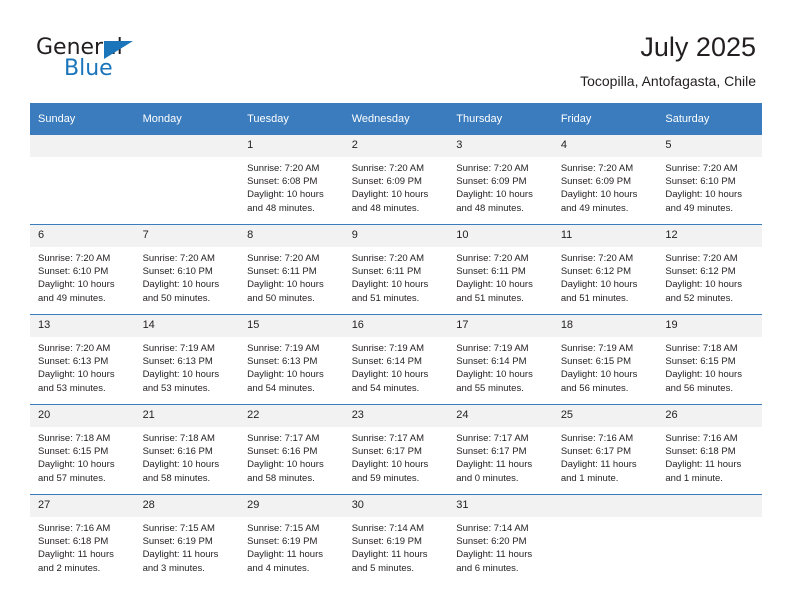  Describe the element at coordinates (492, 168) in the screenshot. I see `sunrise-line: Sunrise: 7:20 AM` at that location.